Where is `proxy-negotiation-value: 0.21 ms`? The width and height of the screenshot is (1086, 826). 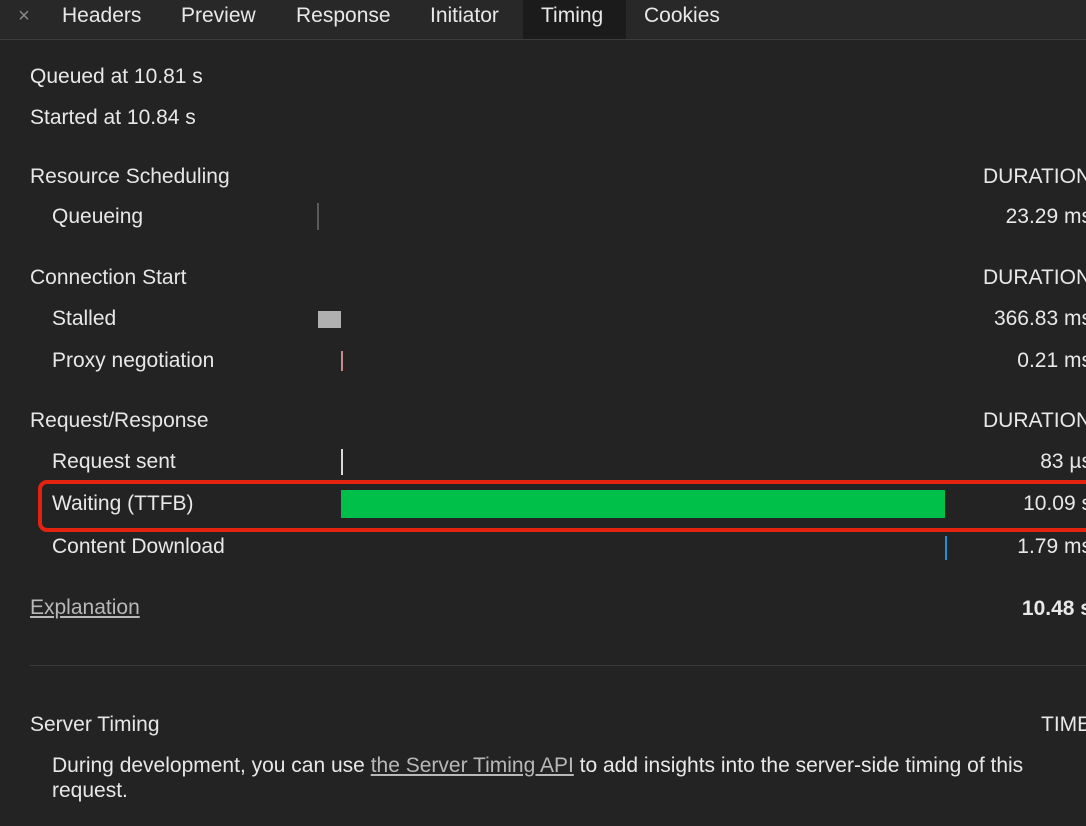
proxy-negotiation-value: 0.21 ms is located at coordinates (1051, 360).